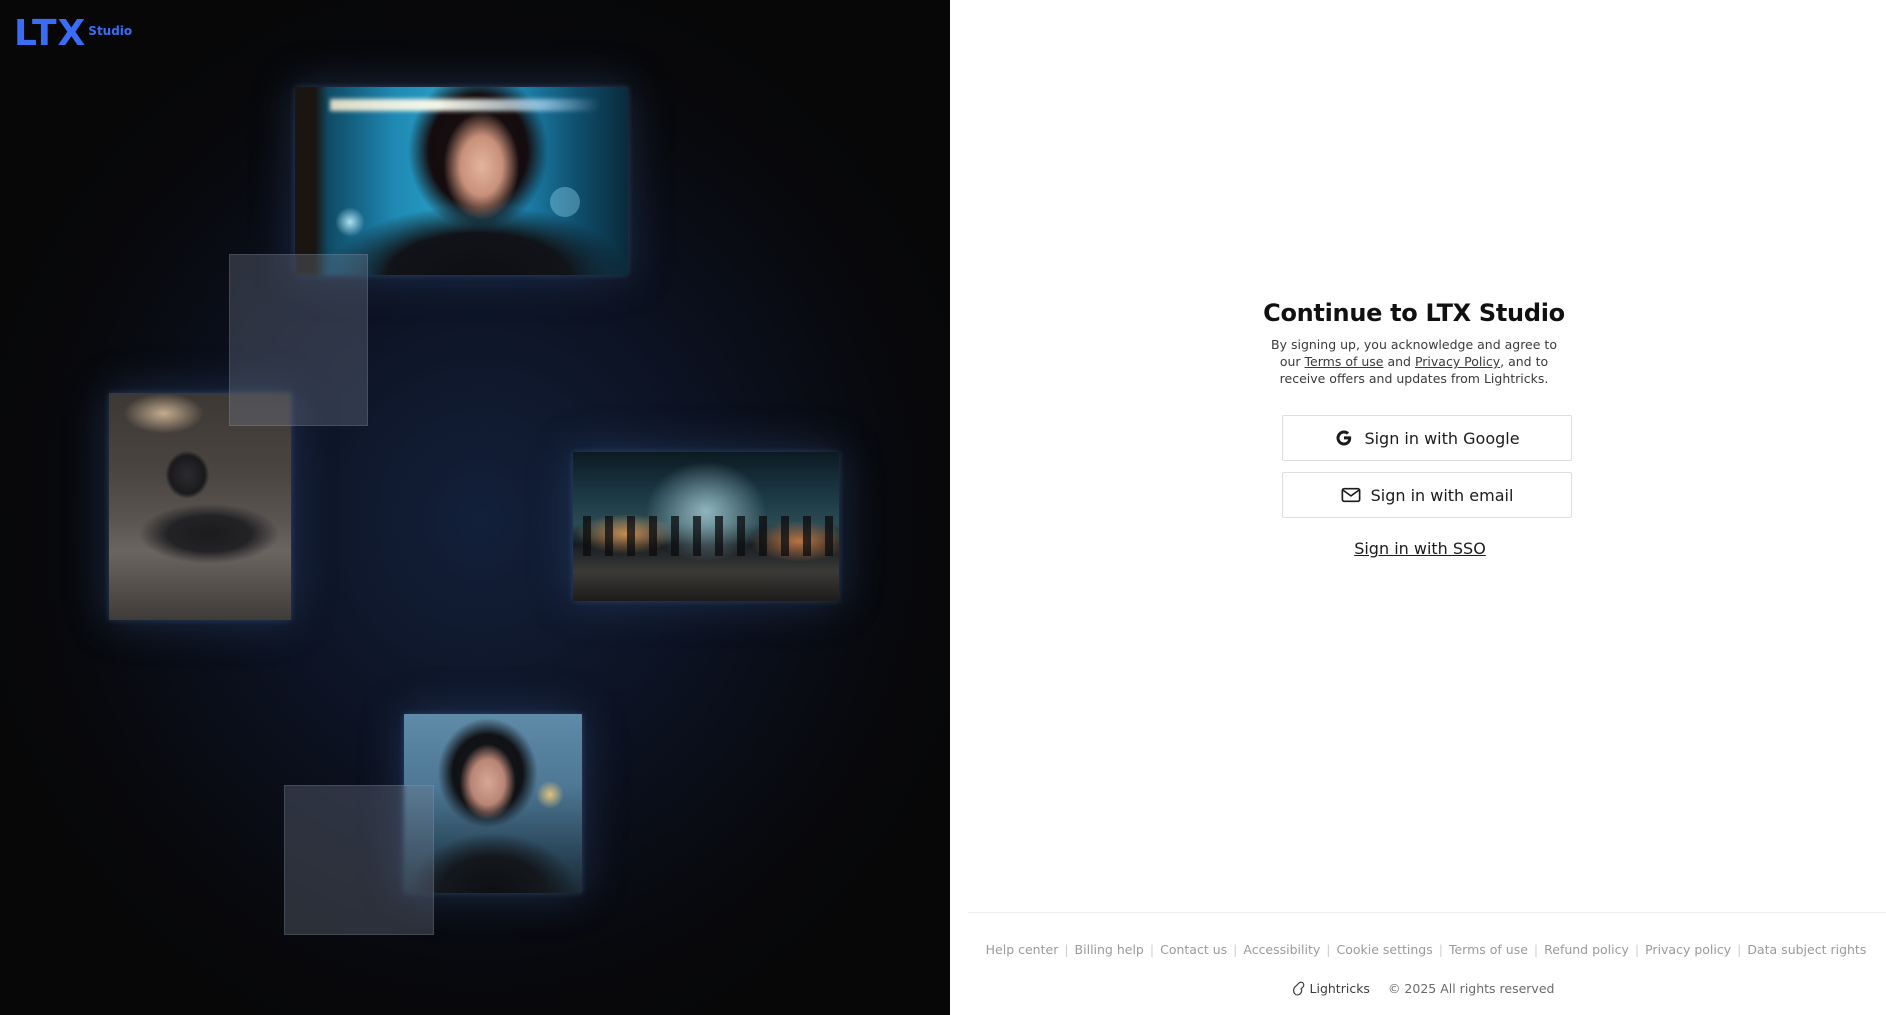  I want to click on footer-link-contact-us: Contact us, so click(1193, 949).